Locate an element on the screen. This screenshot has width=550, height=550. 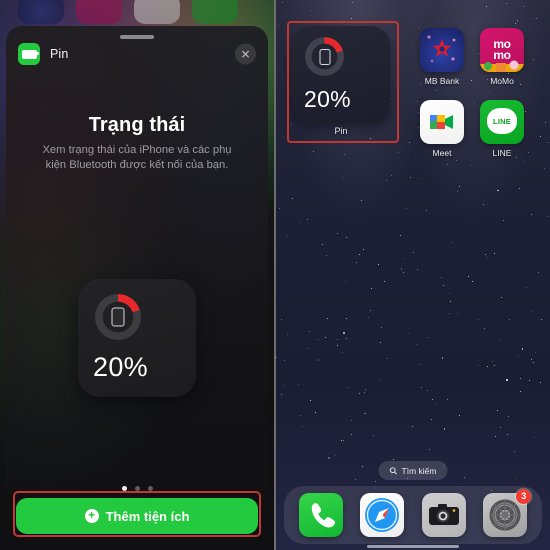
phone-icon is located at coordinates (320, 515).